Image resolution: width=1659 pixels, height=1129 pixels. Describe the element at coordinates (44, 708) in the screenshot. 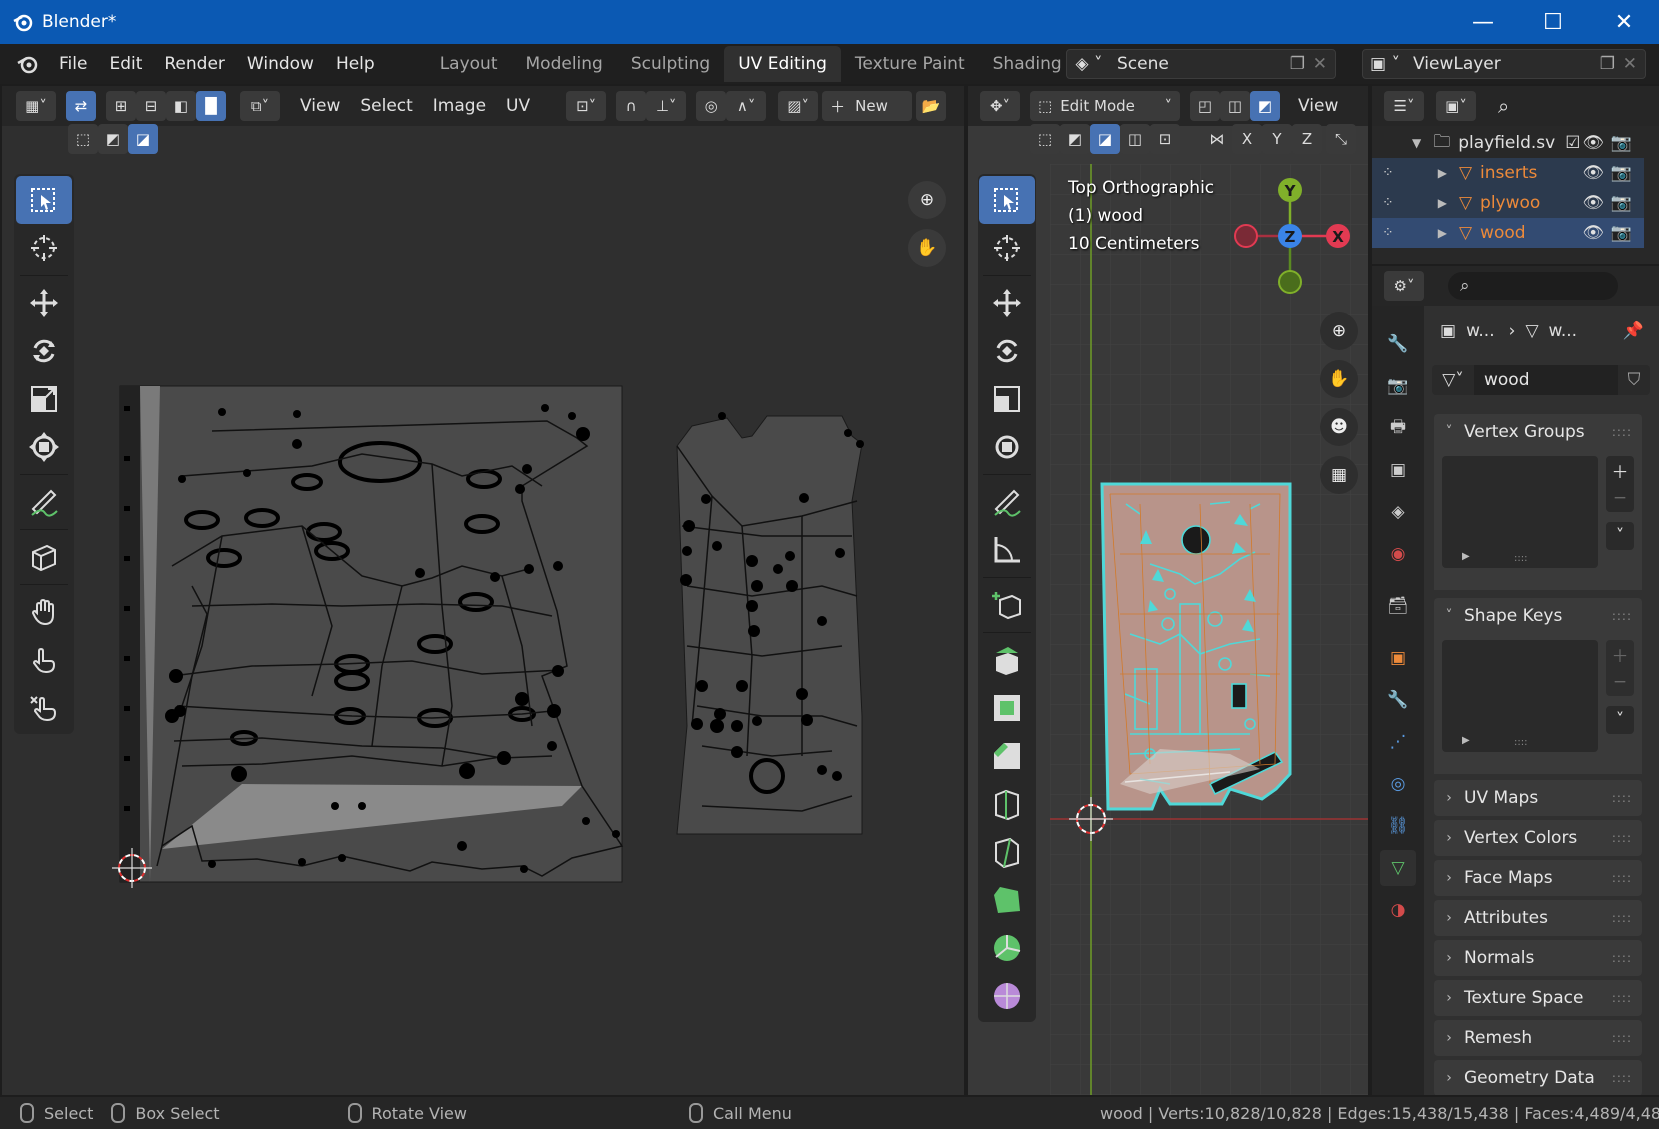

I see `pinch-tool` at that location.